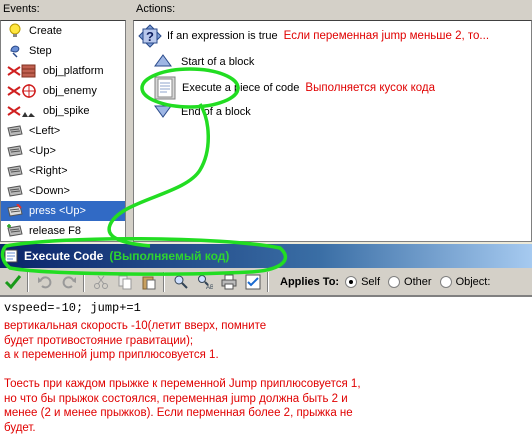 The image size is (532, 444). Describe the element at coordinates (99, 340) in the screenshot. I see `explanation-line: будет противостояние гравитации);` at that location.